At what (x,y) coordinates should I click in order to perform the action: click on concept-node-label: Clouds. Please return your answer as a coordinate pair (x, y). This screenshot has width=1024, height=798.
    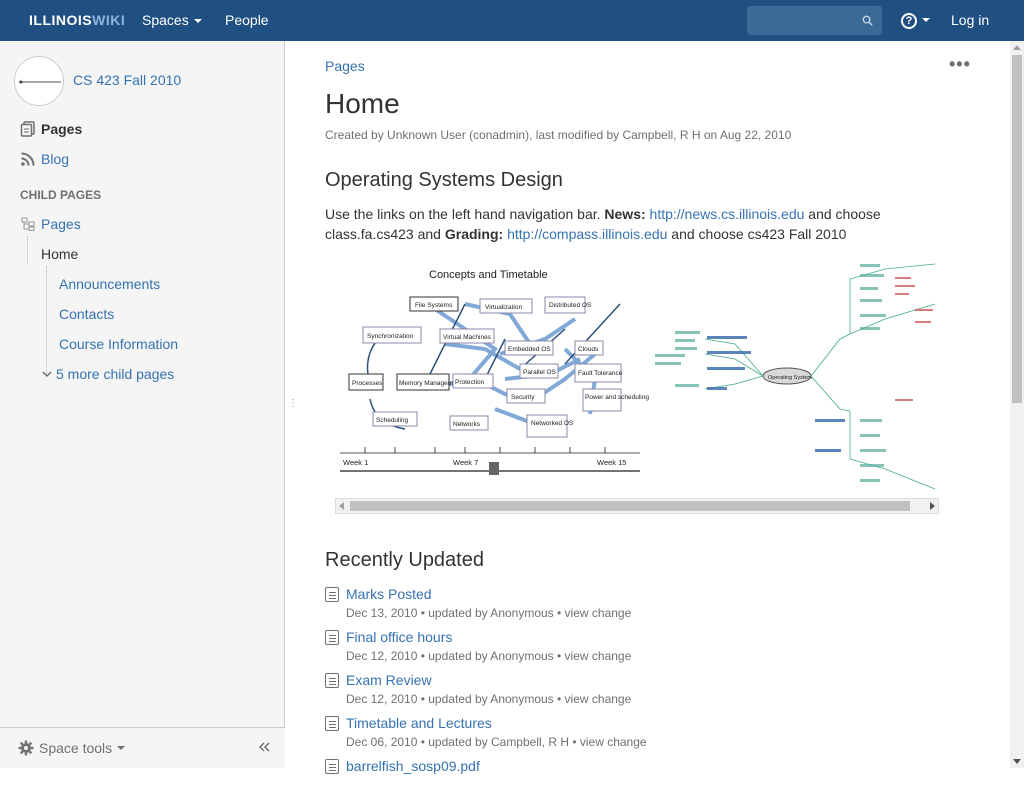
    Looking at the image, I should click on (588, 349).